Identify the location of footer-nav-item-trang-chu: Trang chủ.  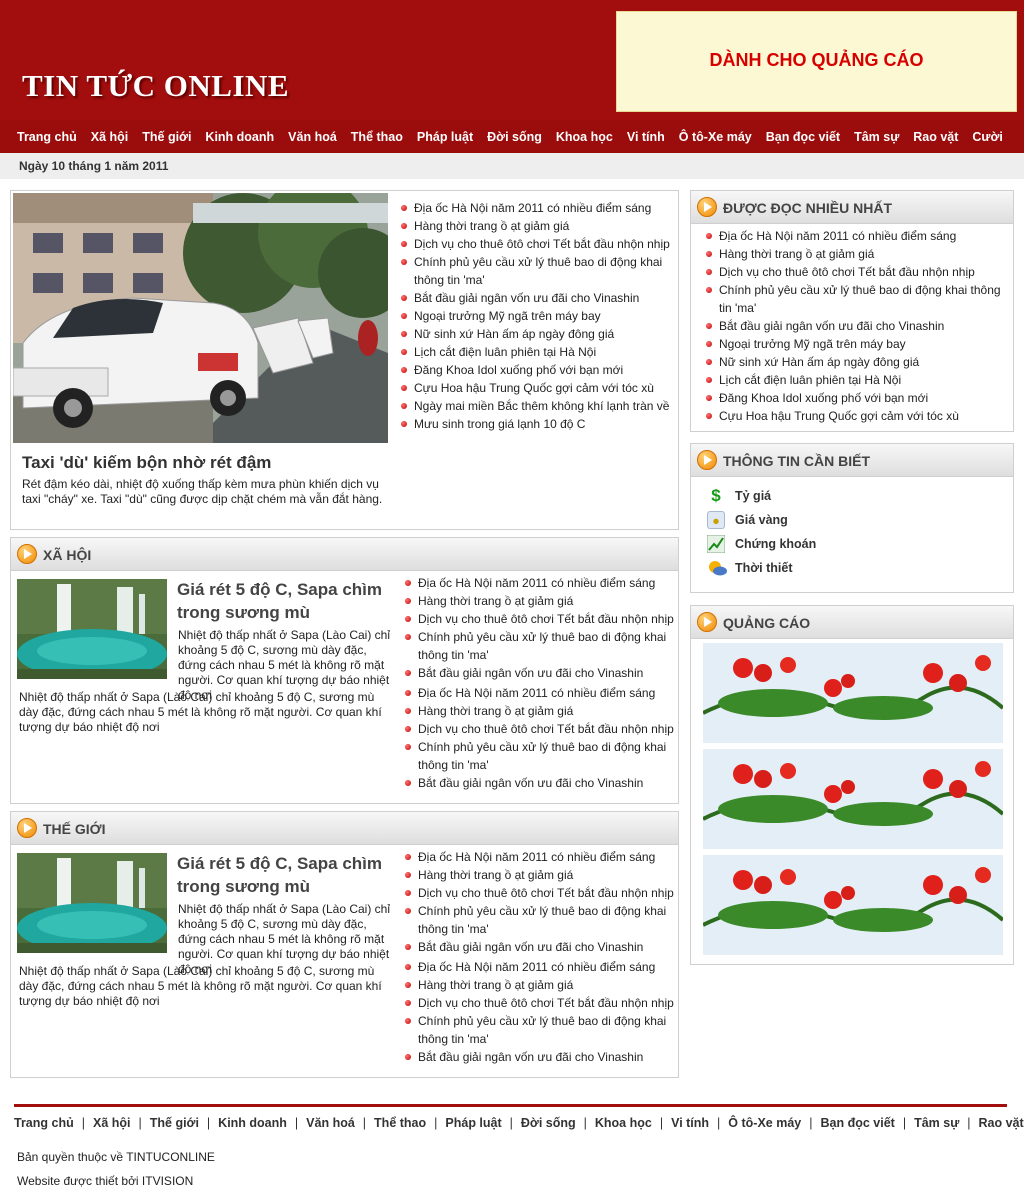
(44, 1123).